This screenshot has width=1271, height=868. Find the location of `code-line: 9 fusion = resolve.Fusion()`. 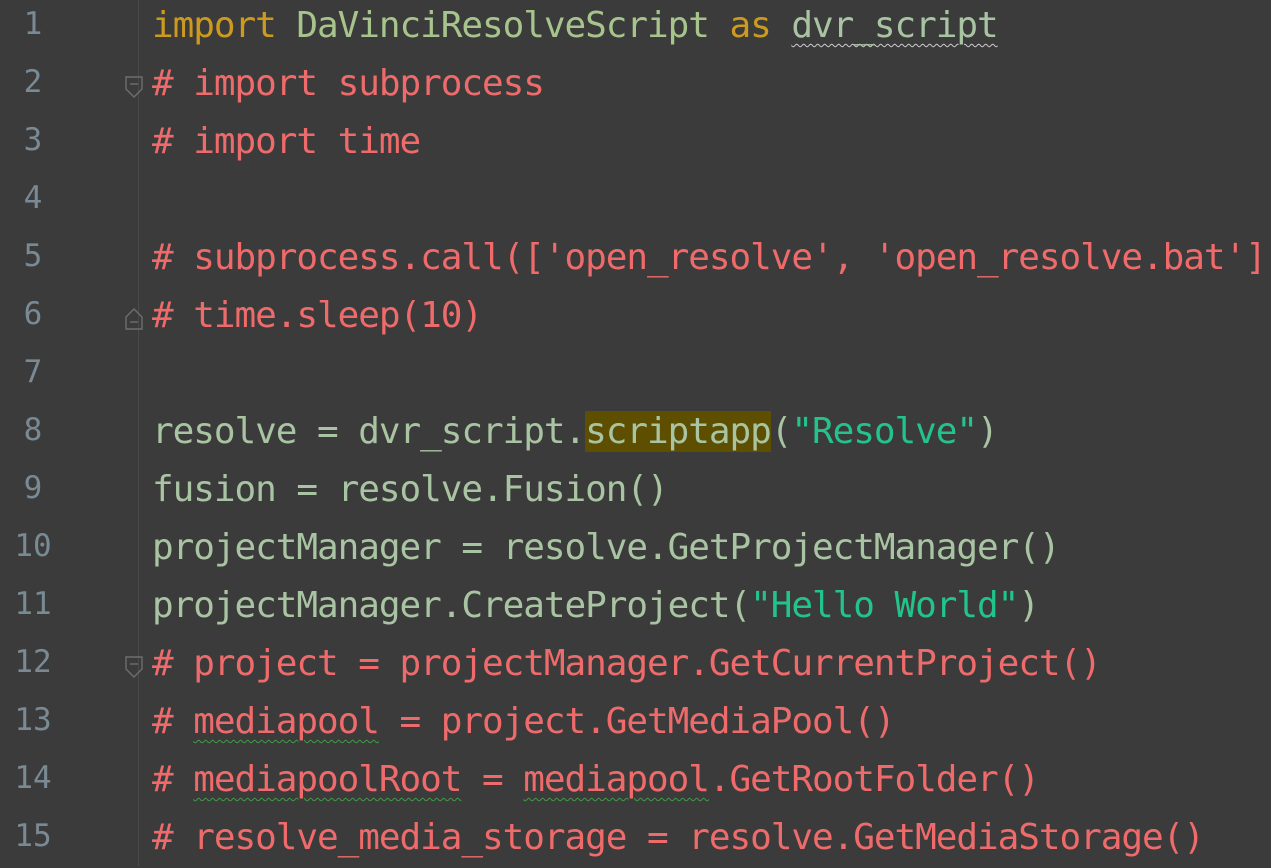

code-line: 9 fusion = resolve.Fusion() is located at coordinates (635, 491).